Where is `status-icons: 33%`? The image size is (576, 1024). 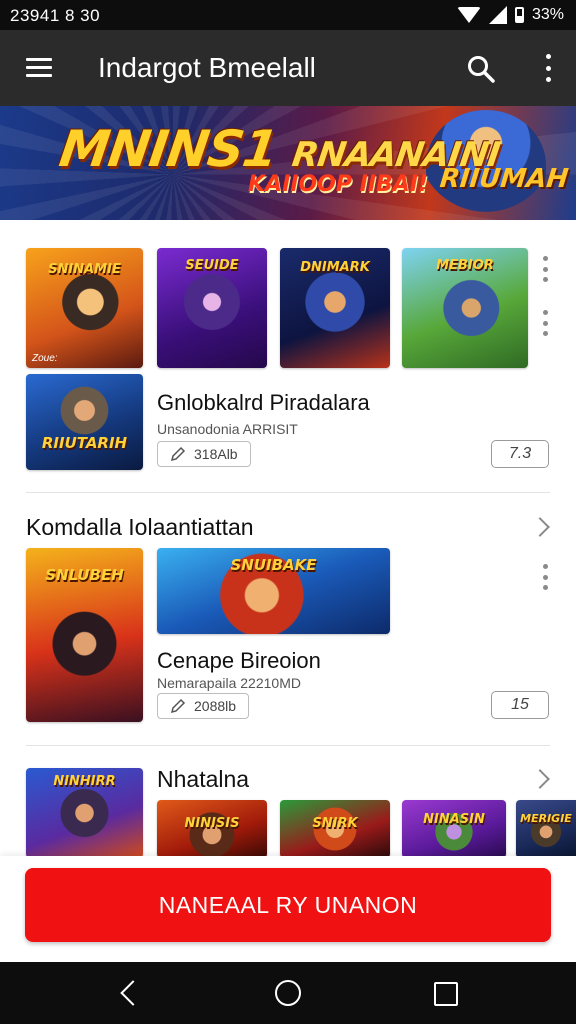 status-icons: 33% is located at coordinates (510, 15).